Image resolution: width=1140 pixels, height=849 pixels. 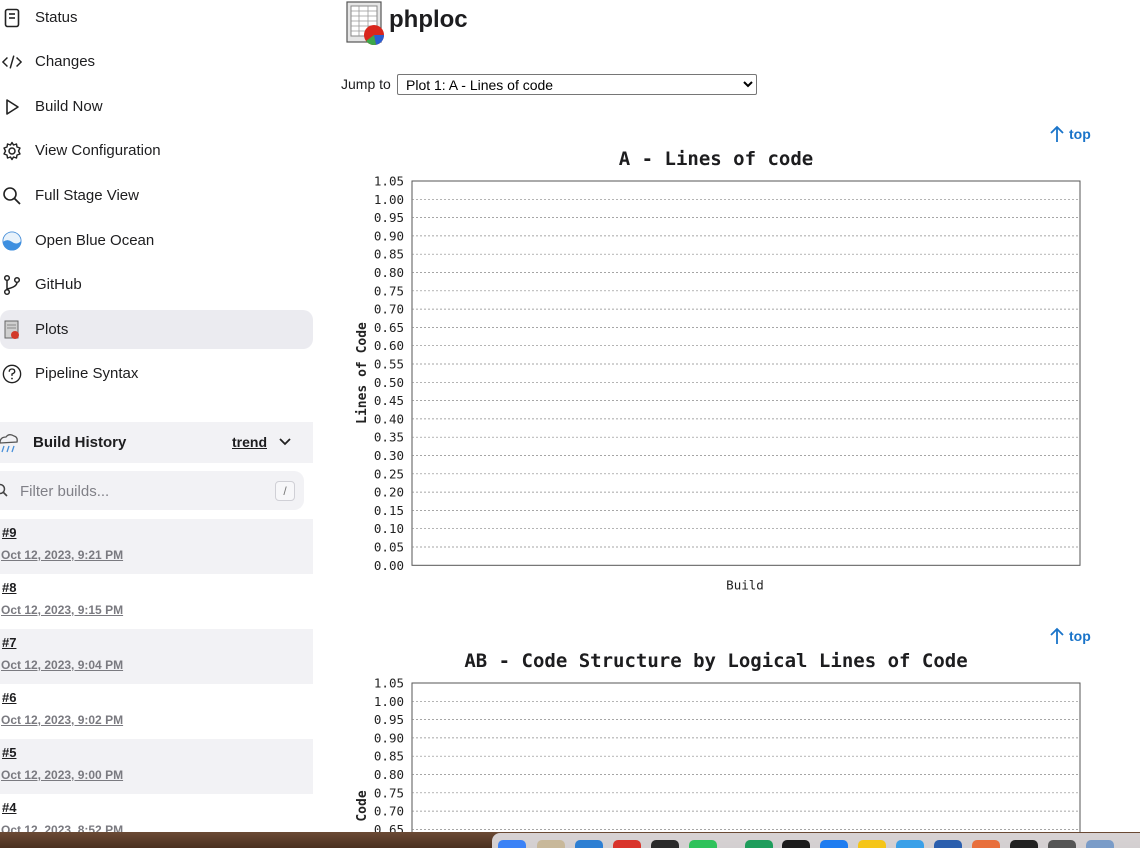 What do you see at coordinates (98, 150) in the screenshot?
I see `sidebar-item-label: View Configuration` at bounding box center [98, 150].